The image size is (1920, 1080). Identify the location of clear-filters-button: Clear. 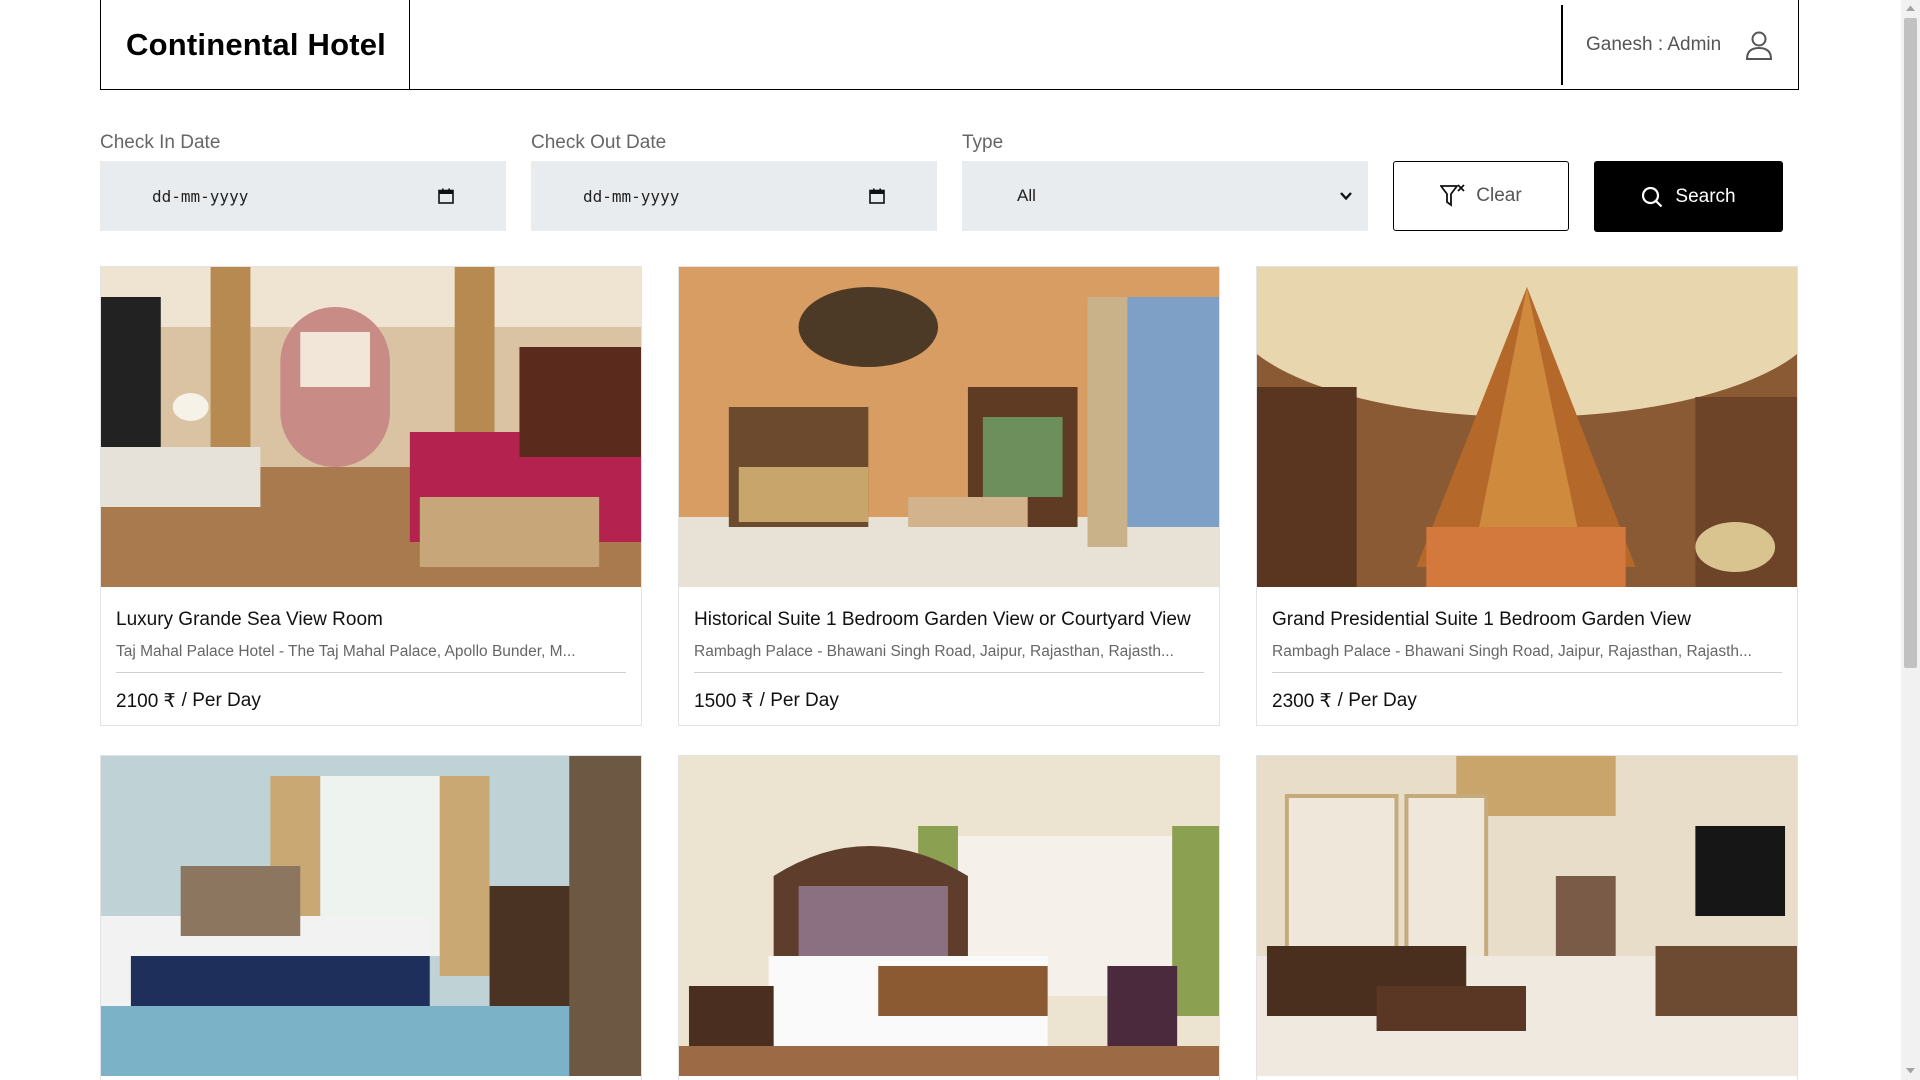
(1481, 196).